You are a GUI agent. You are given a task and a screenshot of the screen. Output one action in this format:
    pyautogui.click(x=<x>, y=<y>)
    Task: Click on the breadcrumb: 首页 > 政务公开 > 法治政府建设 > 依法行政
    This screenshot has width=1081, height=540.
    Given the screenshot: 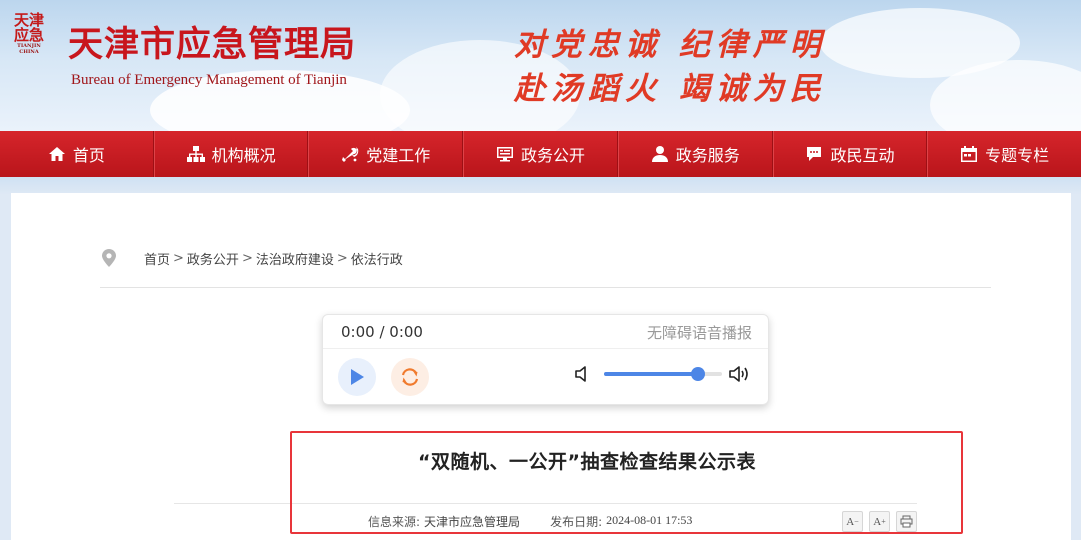 What is the action you would take?
    pyautogui.click(x=252, y=258)
    